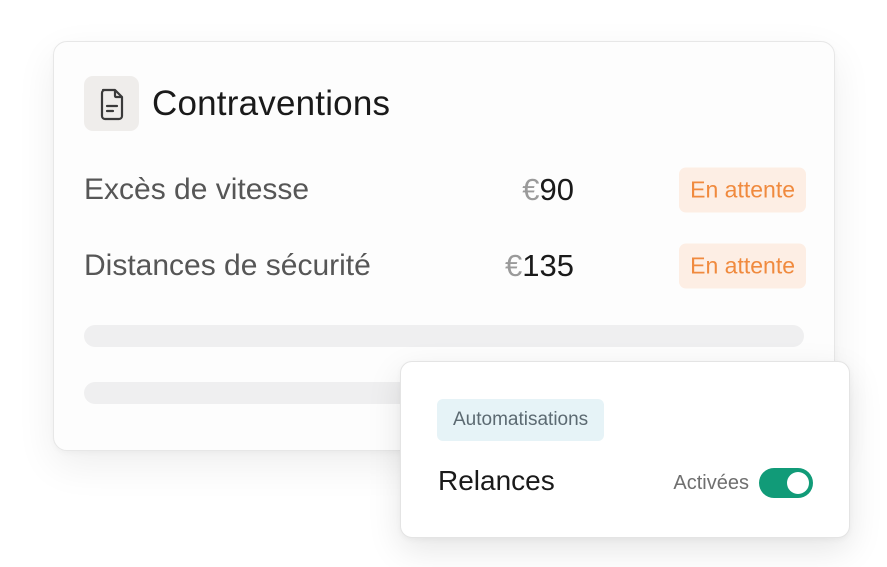  What do you see at coordinates (786, 483) in the screenshot?
I see `reminders-toggle` at bounding box center [786, 483].